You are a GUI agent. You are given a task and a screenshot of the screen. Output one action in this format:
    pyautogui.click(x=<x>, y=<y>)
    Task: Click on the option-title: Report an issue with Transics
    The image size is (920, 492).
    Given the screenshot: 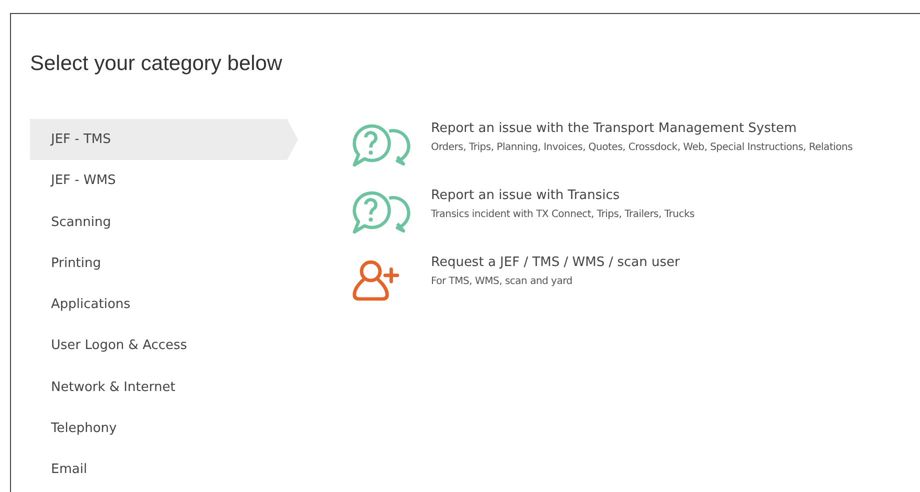 What is the action you would take?
    pyautogui.click(x=562, y=195)
    